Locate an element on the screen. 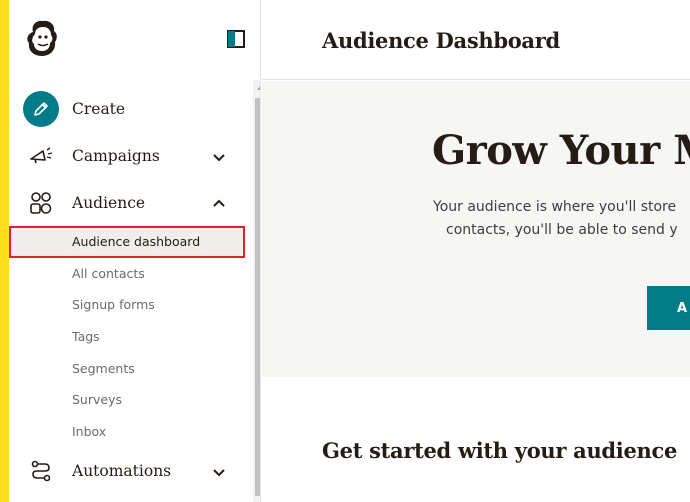 The image size is (690, 502). page-title: Audience Dashboard is located at coordinates (441, 40).